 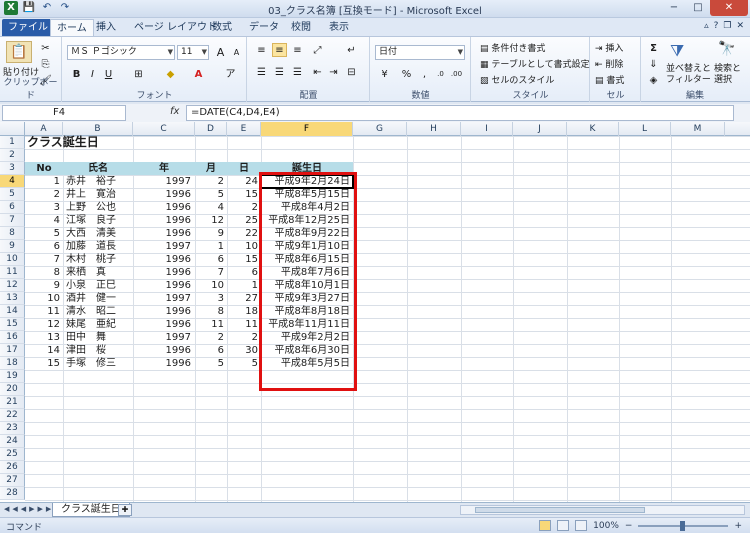 I want to click on cell-month: 4, so click(x=209, y=207).